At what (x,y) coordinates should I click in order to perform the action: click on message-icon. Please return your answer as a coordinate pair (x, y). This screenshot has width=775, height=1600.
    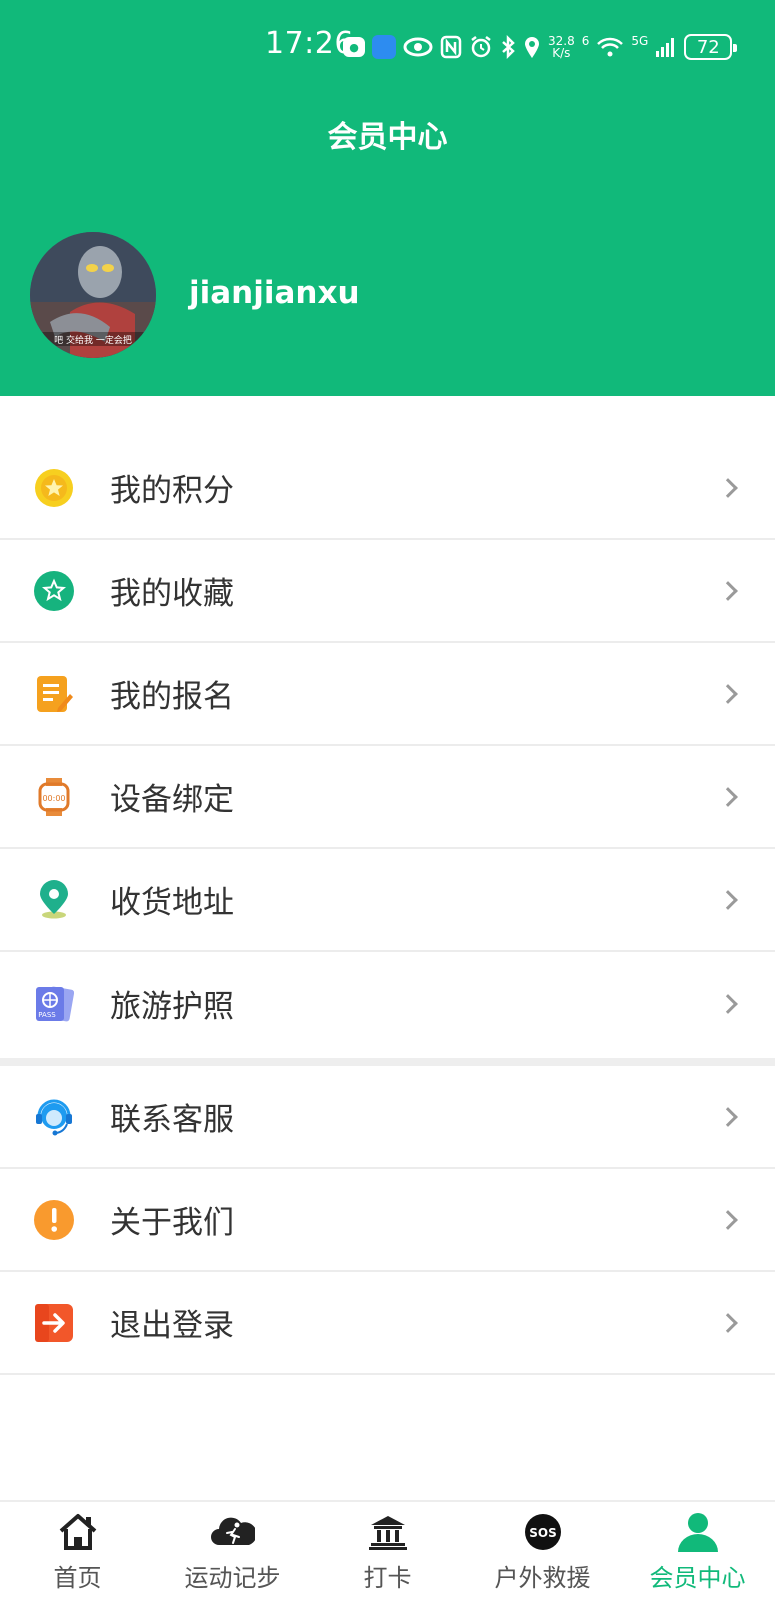
    Looking at the image, I should click on (384, 47).